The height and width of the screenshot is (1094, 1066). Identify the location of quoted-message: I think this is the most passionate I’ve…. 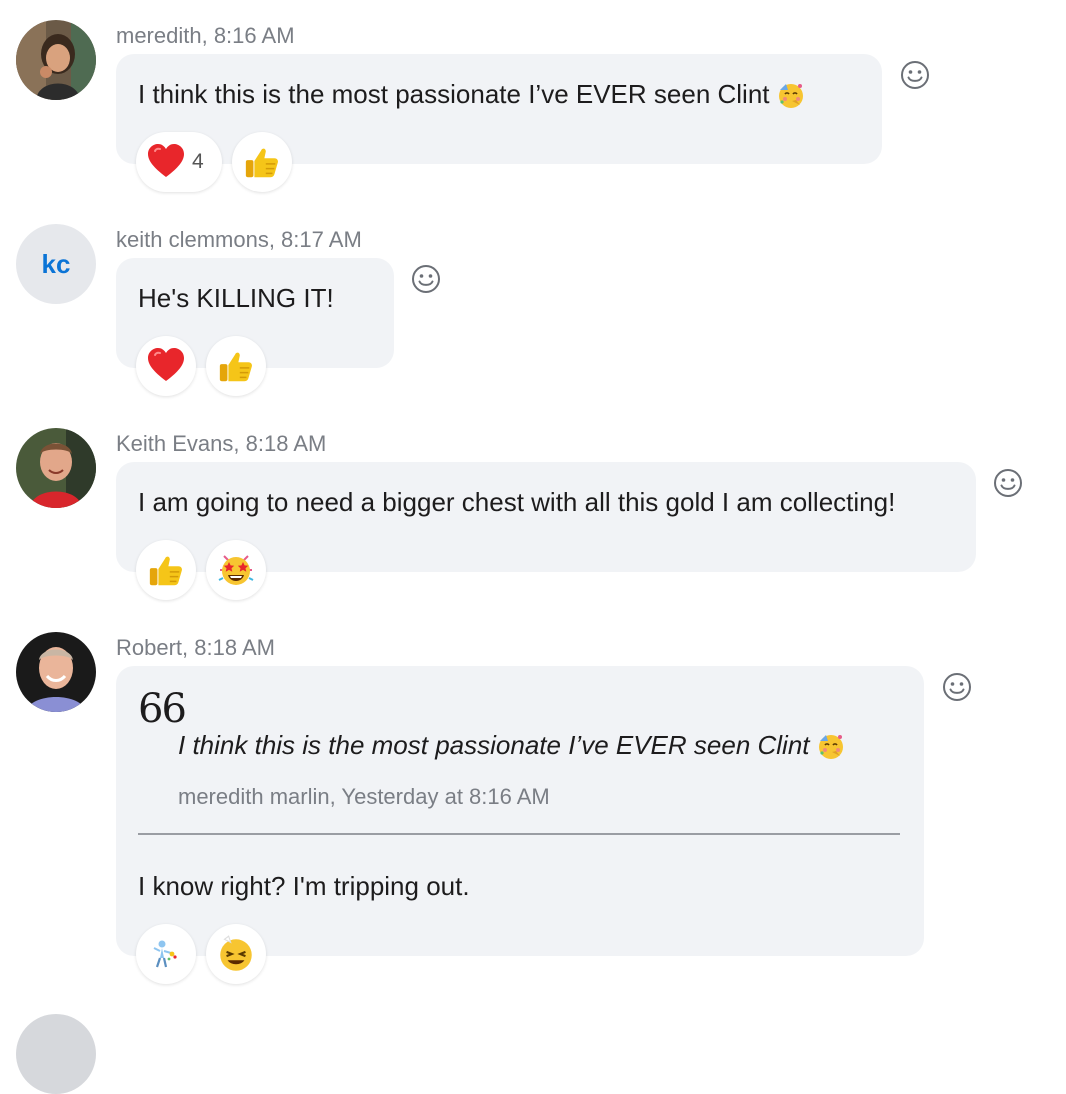
(512, 745).